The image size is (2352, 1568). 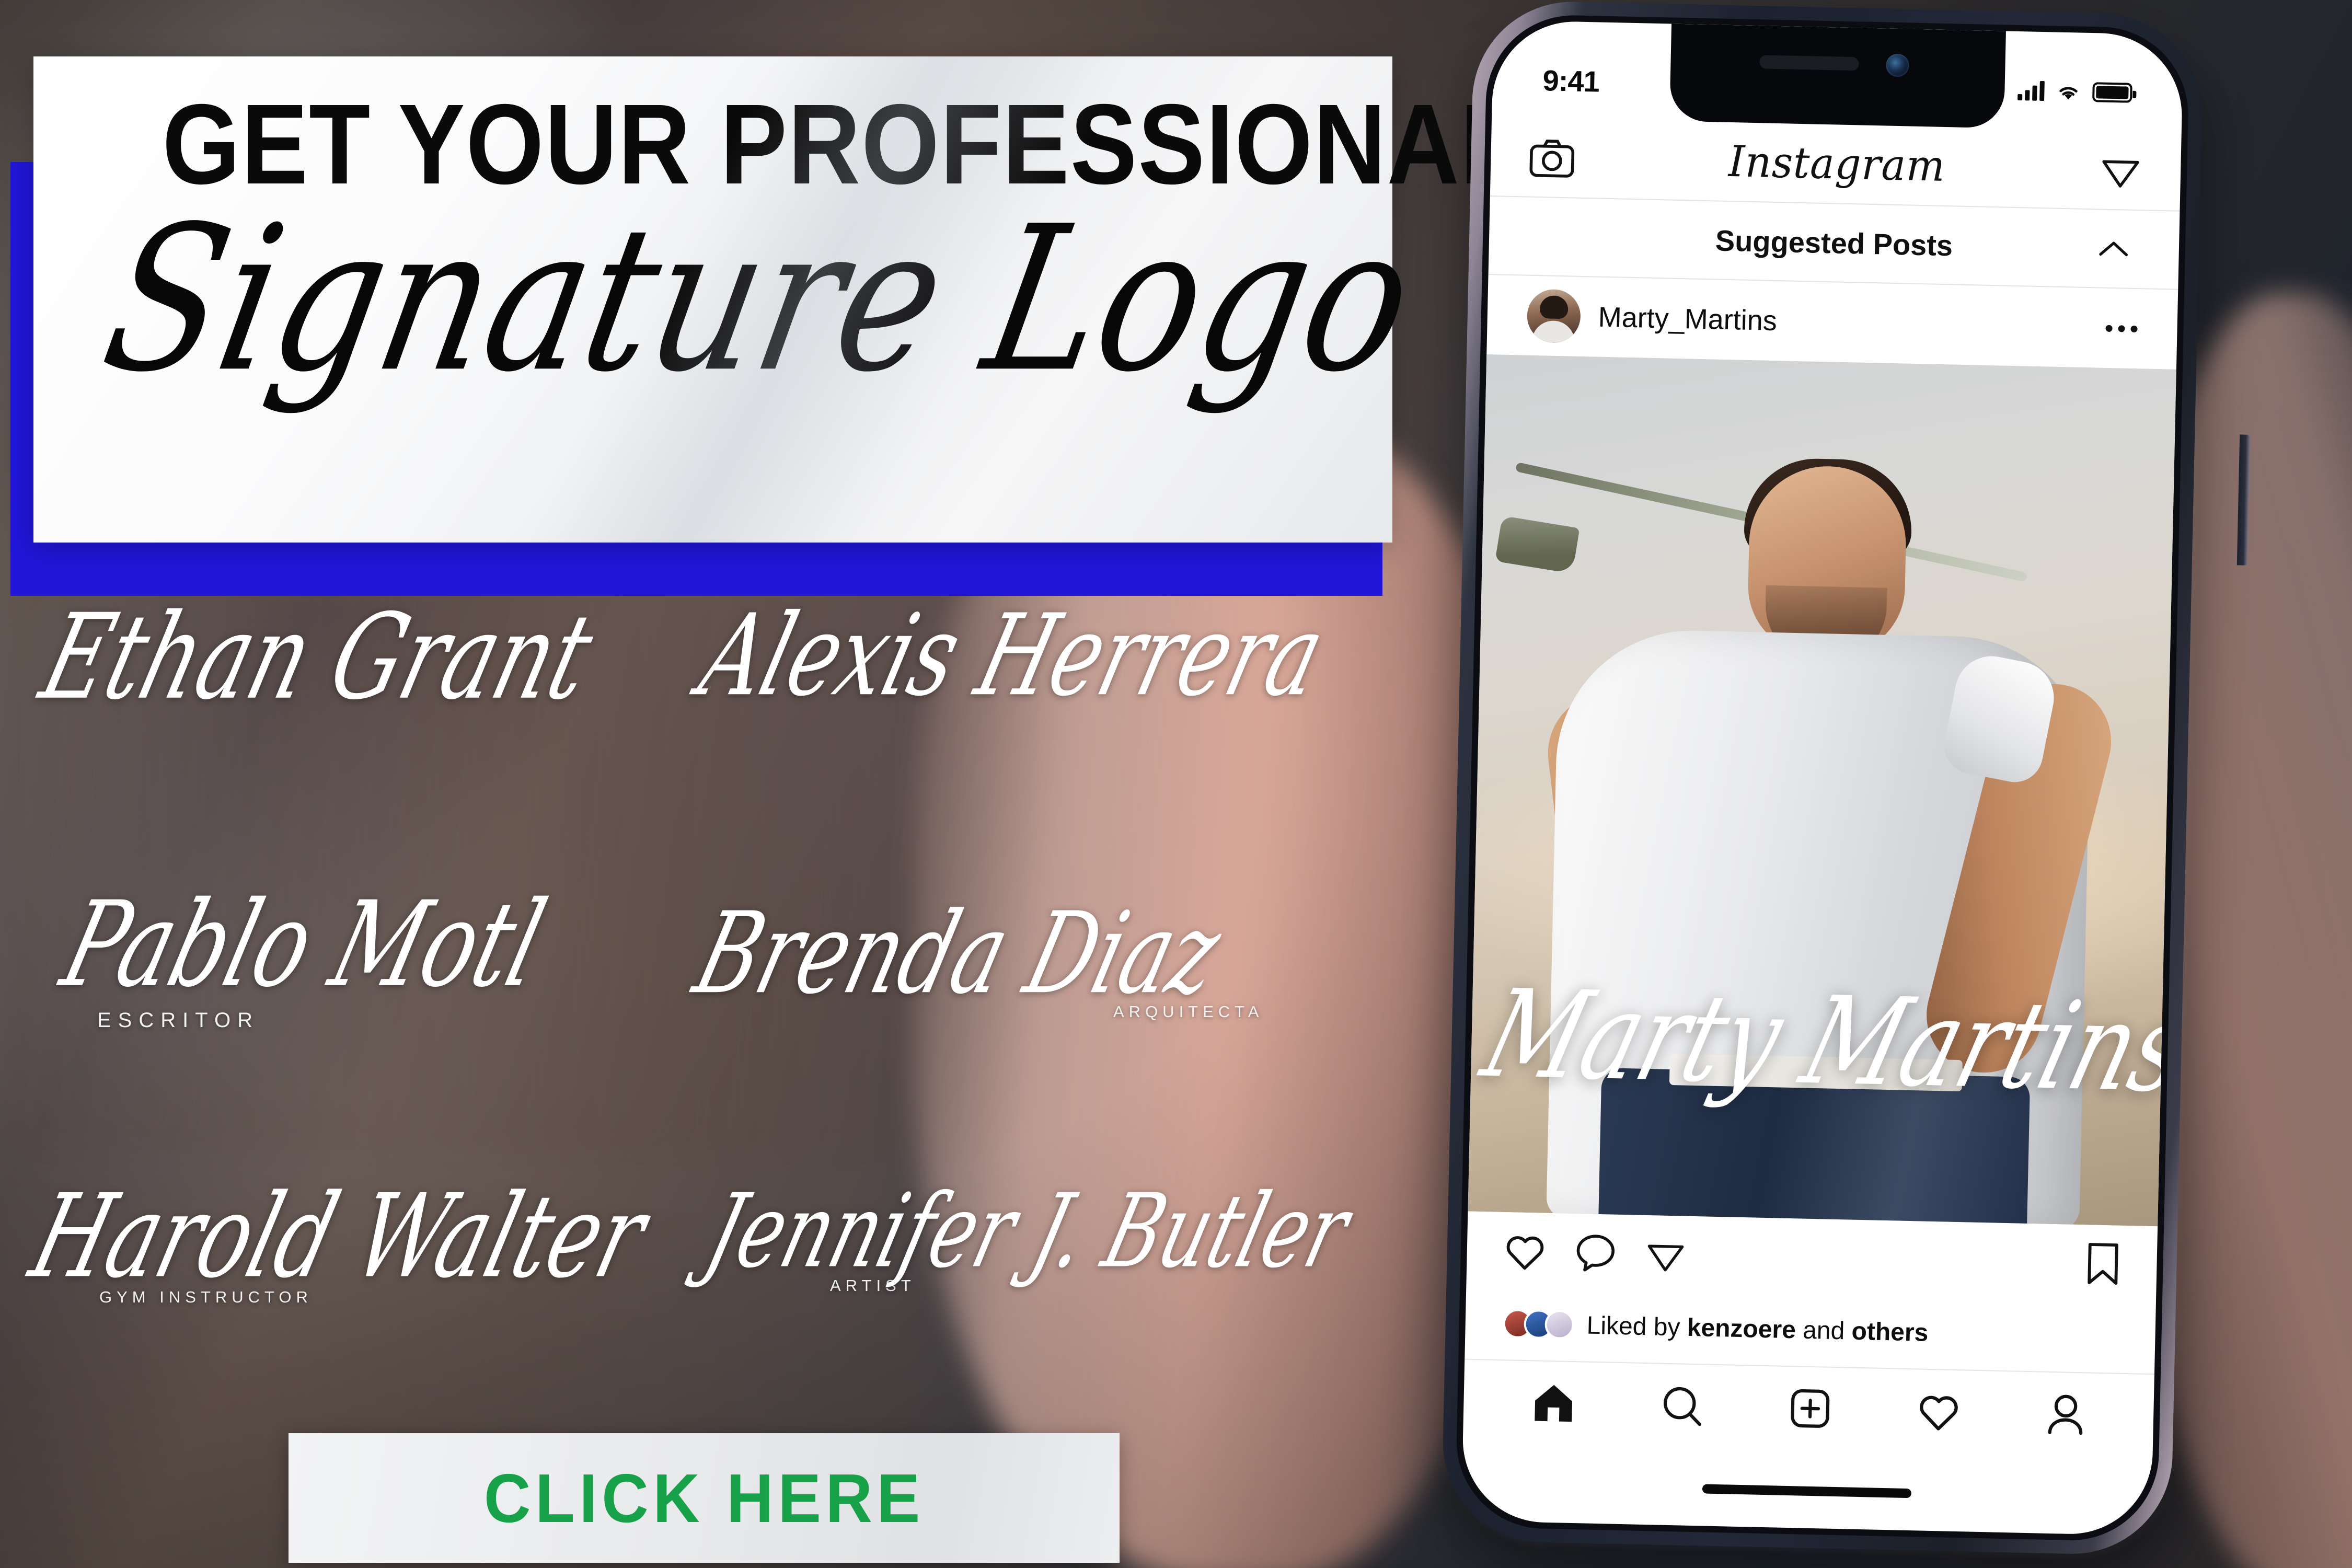 I want to click on home-indicator, so click(x=1807, y=1491).